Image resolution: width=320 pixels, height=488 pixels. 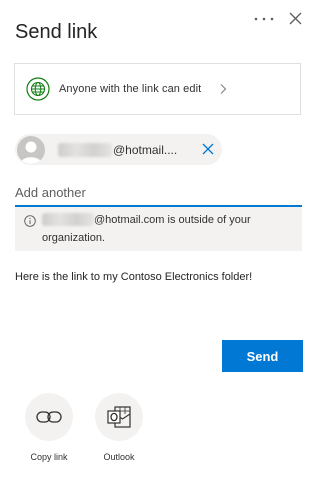 I want to click on add-recipient-input, so click(x=158, y=192).